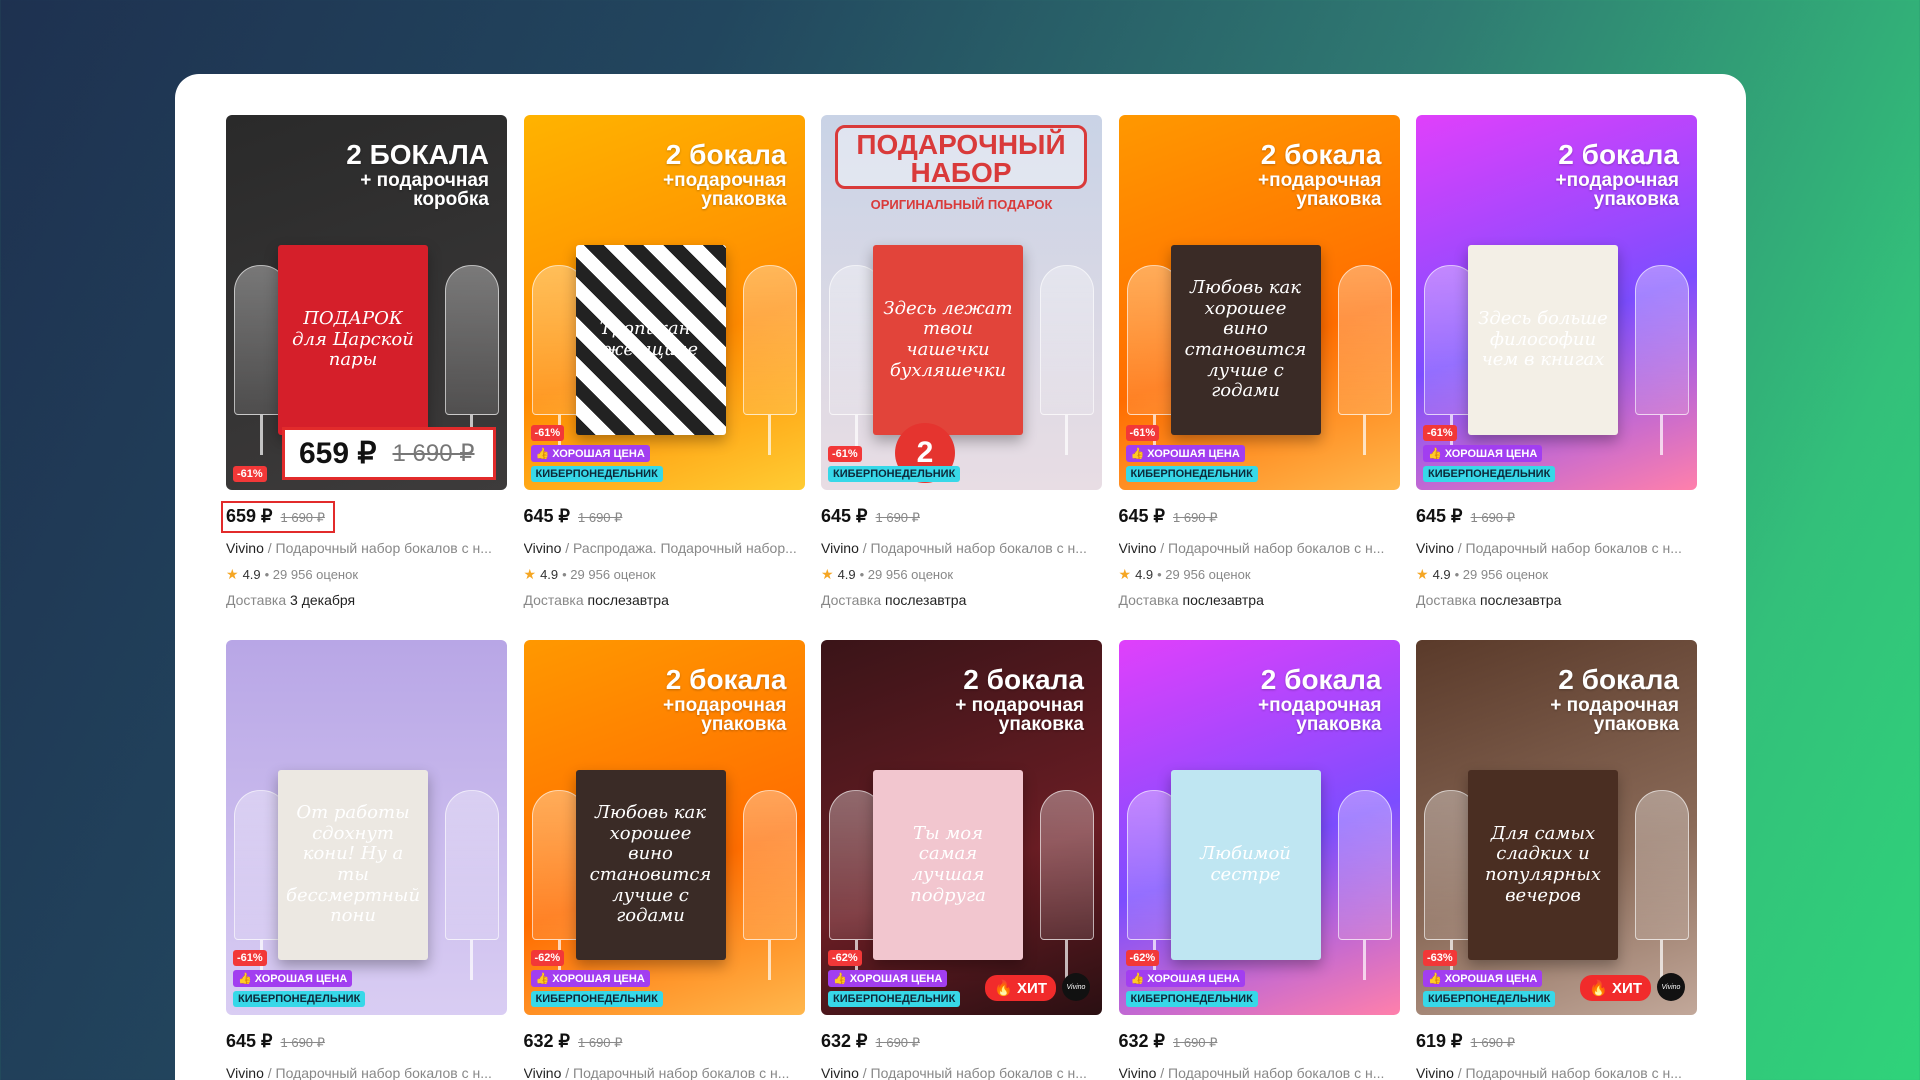 The height and width of the screenshot is (1080, 1920). What do you see at coordinates (845, 454) in the screenshot?
I see `discount-badge: -61%` at bounding box center [845, 454].